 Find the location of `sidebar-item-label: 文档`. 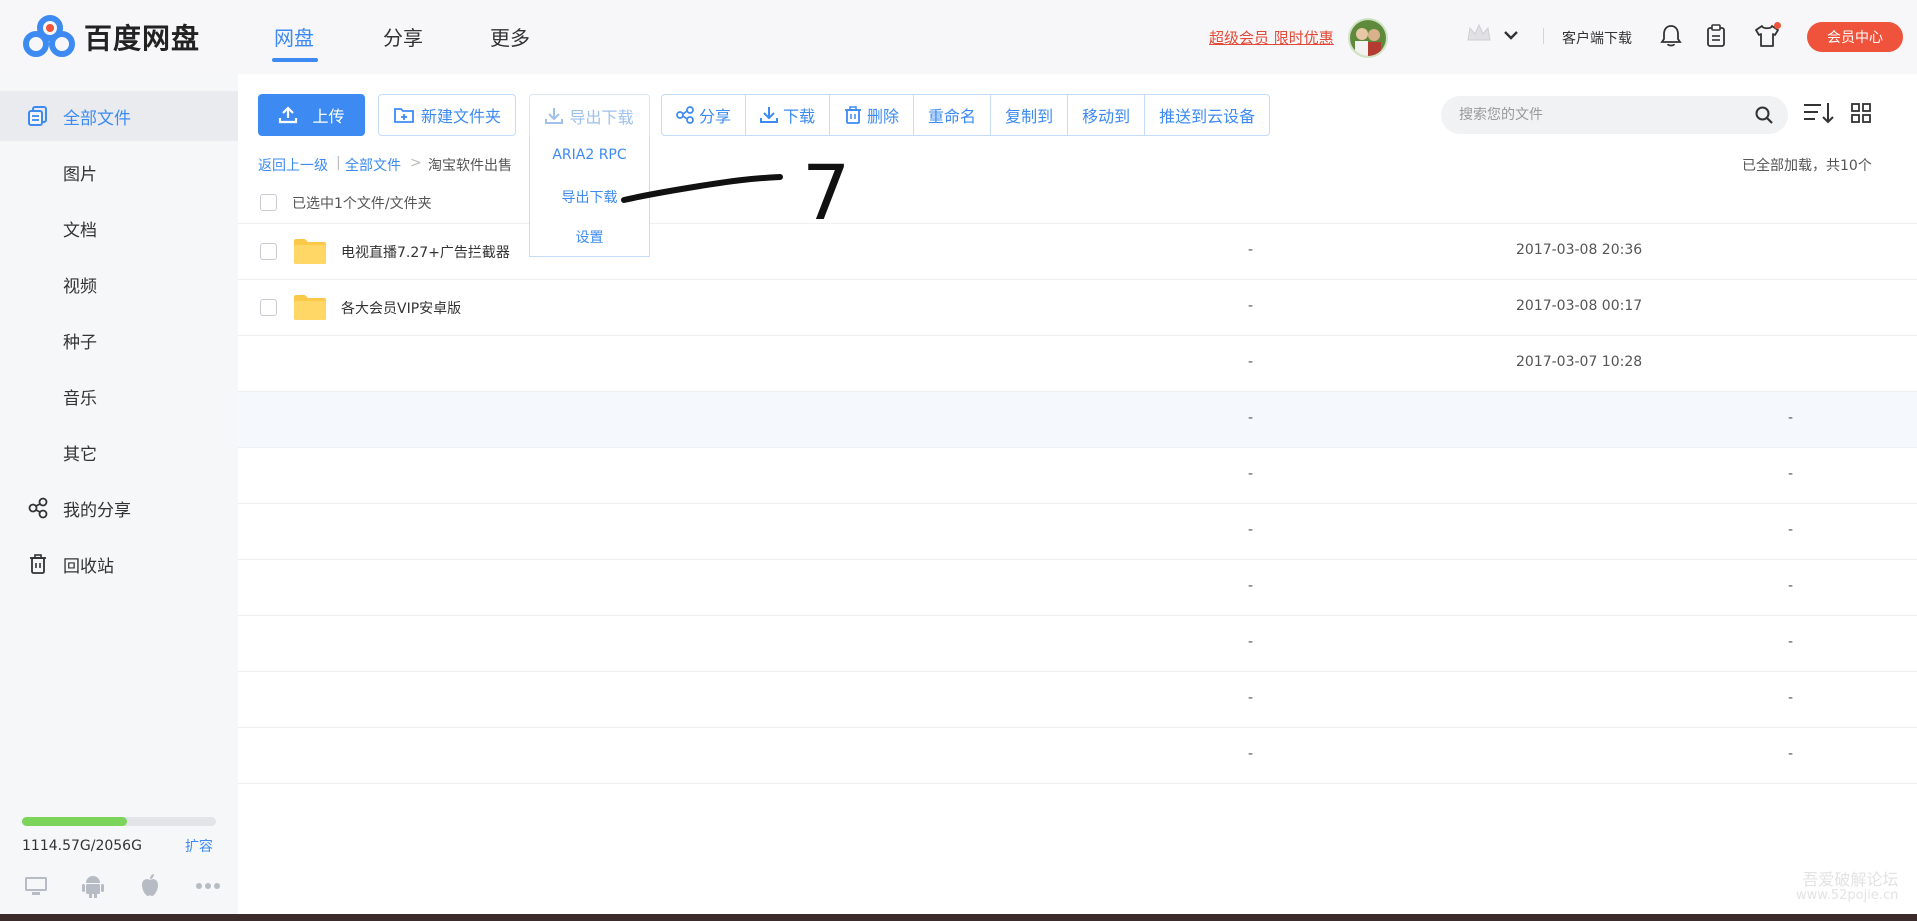

sidebar-item-label: 文档 is located at coordinates (80, 230).